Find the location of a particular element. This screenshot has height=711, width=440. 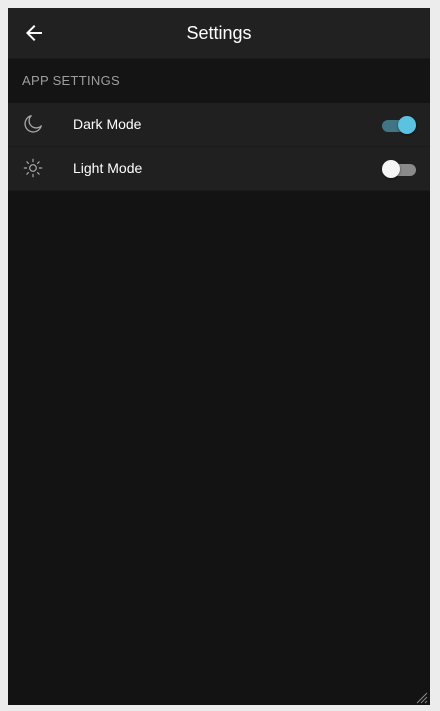

section-label: APP SETTINGS is located at coordinates (71, 80).